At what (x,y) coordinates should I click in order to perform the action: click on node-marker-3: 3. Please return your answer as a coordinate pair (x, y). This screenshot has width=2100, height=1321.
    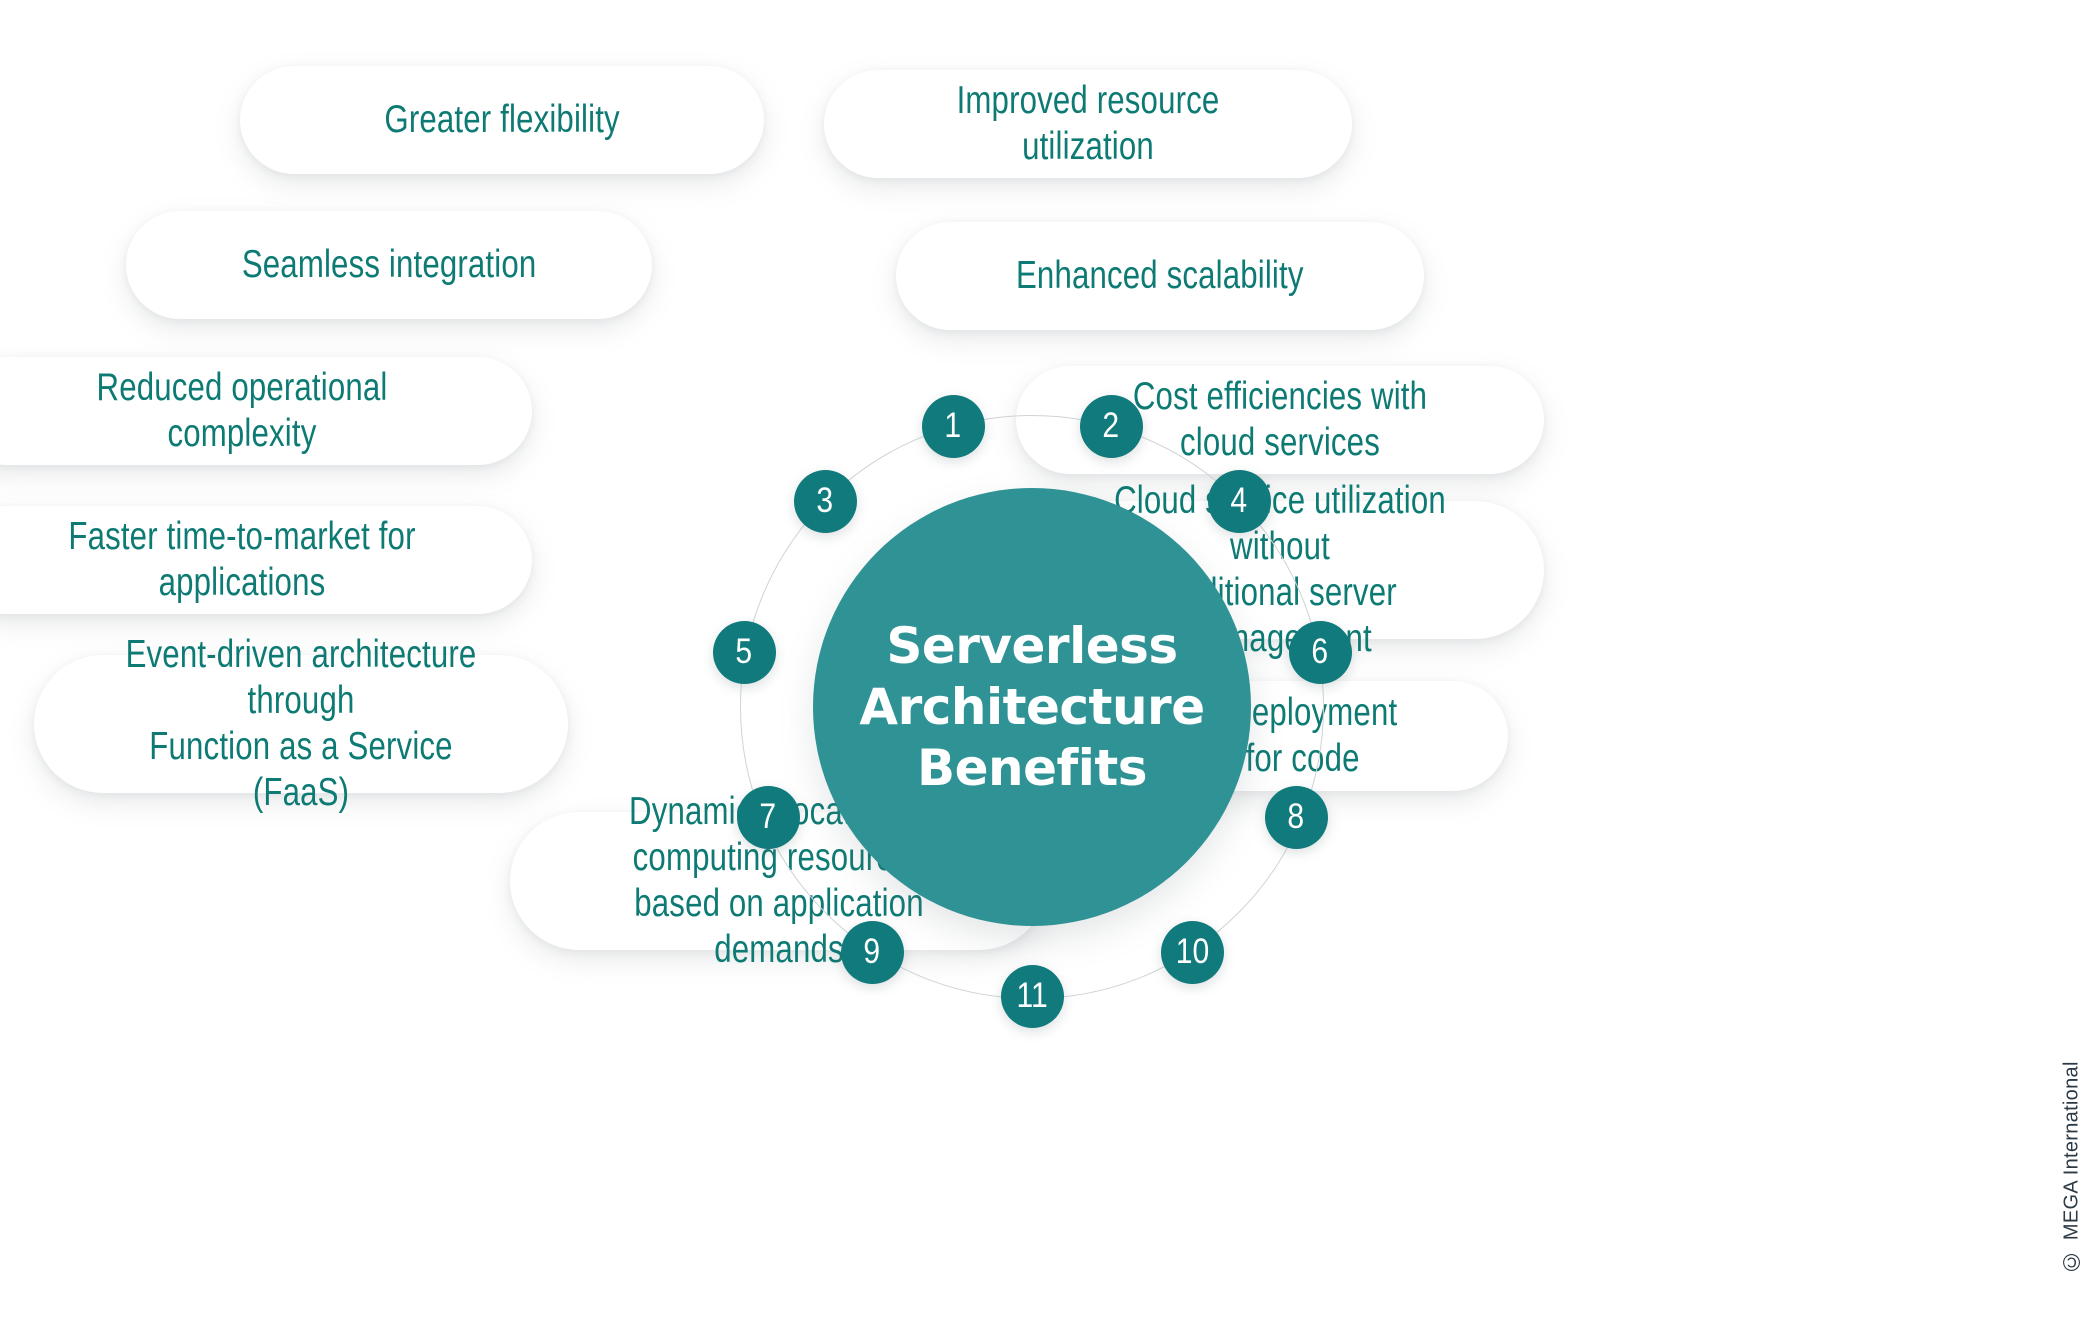
    Looking at the image, I should click on (825, 501).